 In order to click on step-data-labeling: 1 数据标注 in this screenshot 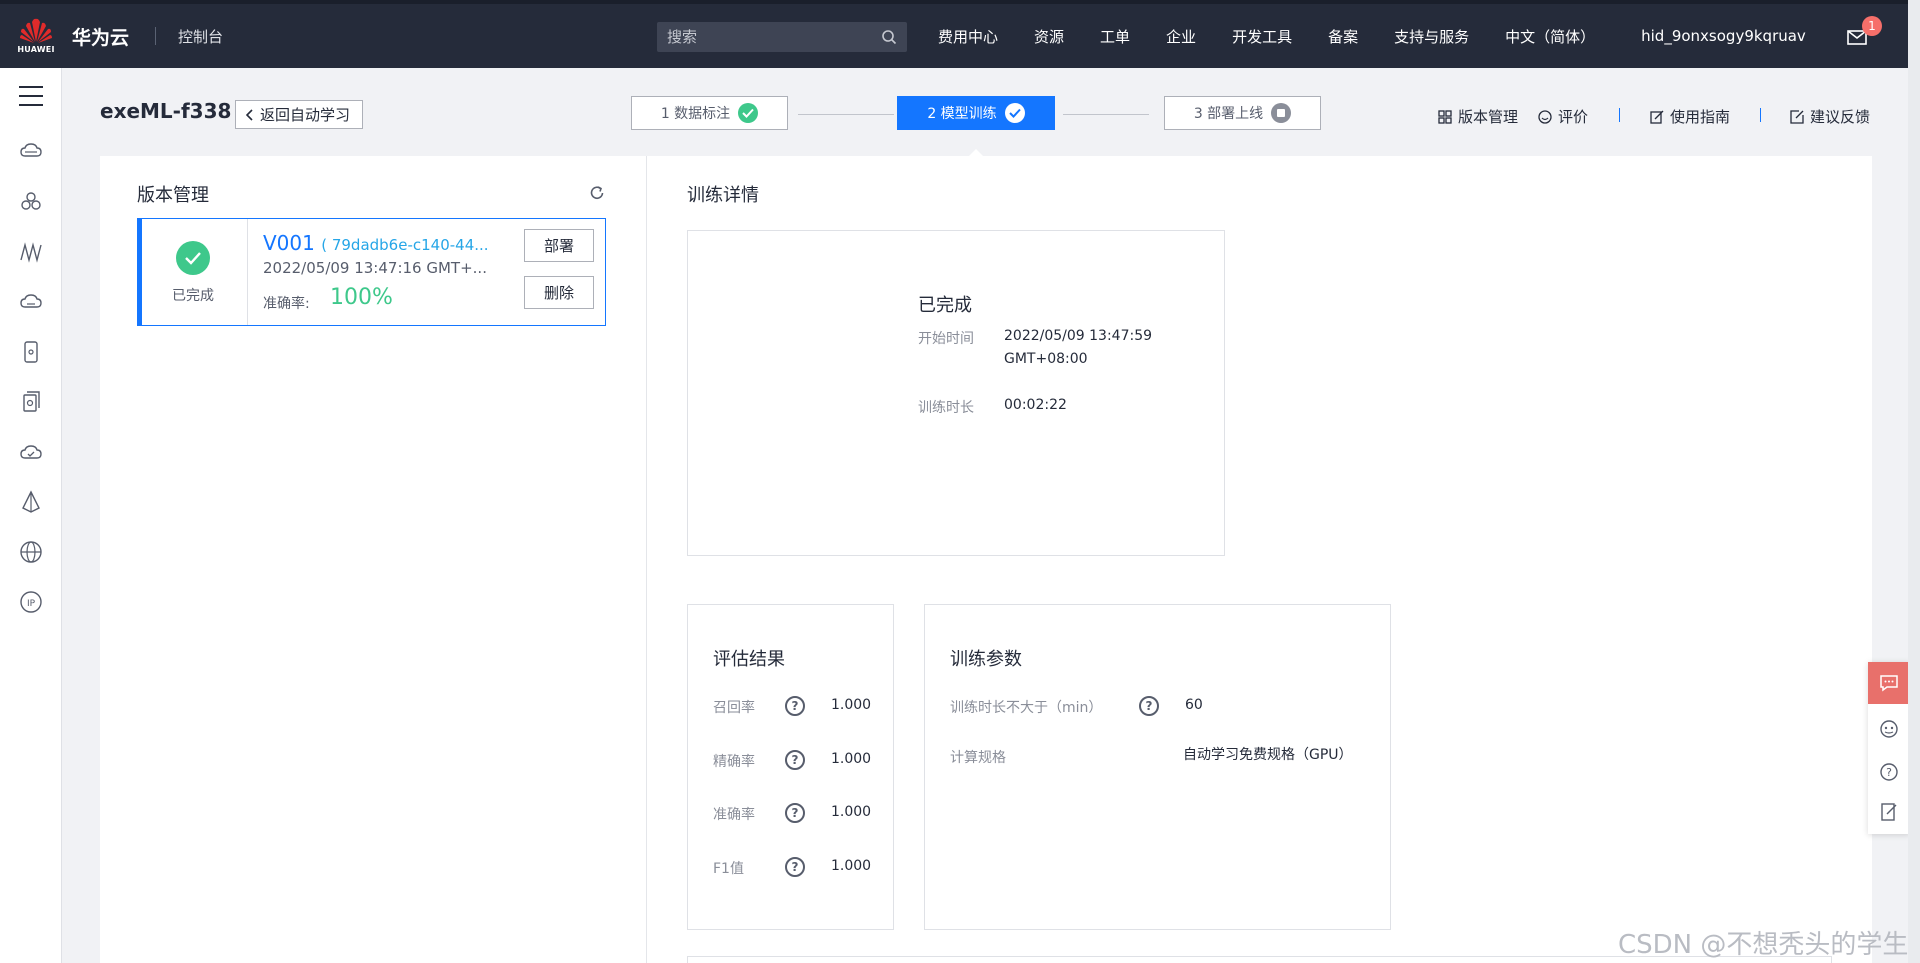, I will do `click(709, 113)`.